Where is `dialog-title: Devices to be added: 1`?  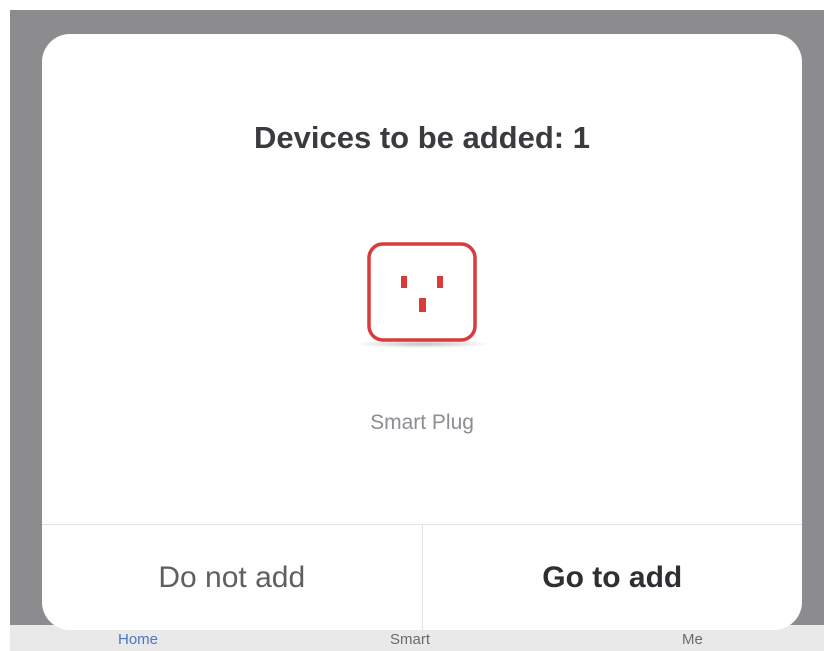 dialog-title: Devices to be added: 1 is located at coordinates (422, 137).